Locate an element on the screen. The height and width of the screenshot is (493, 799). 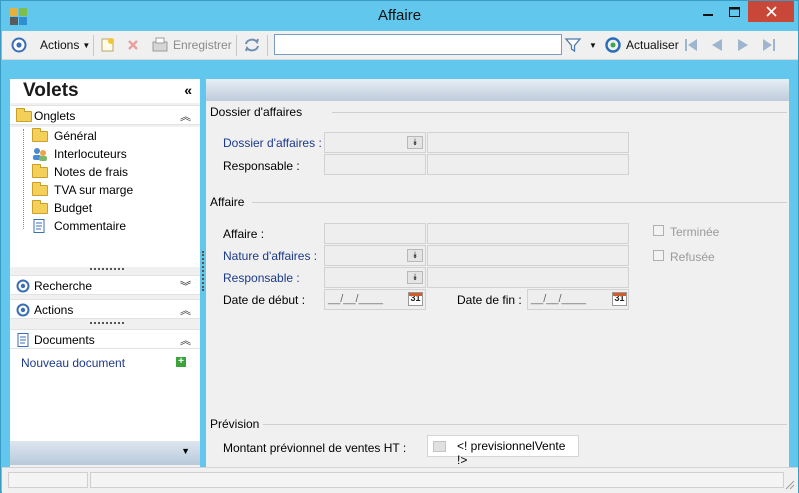
dossier-responsable-name-field is located at coordinates (528, 164).